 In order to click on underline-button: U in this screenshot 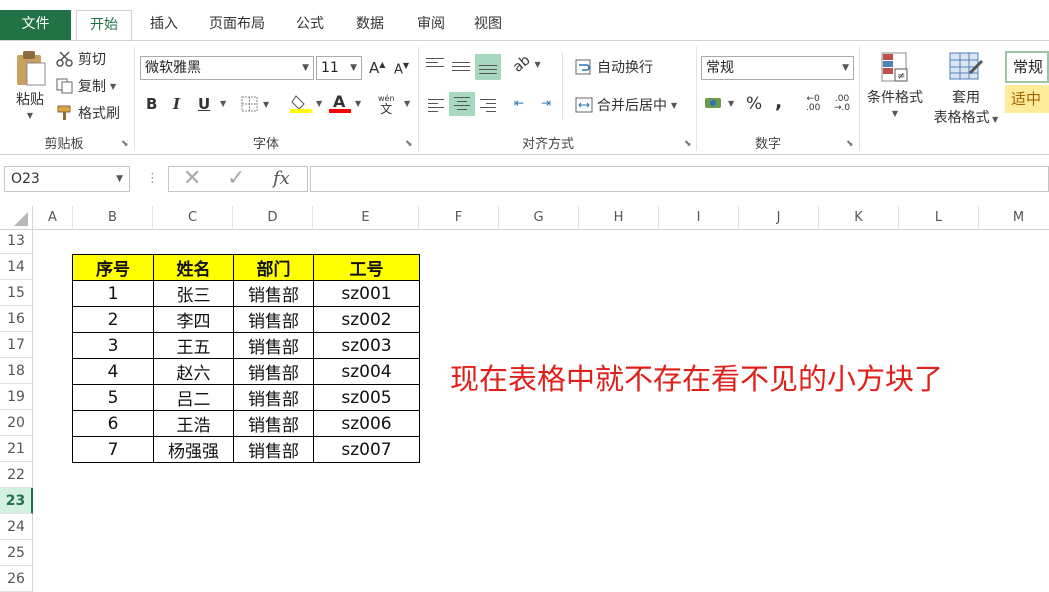, I will do `click(204, 104)`.